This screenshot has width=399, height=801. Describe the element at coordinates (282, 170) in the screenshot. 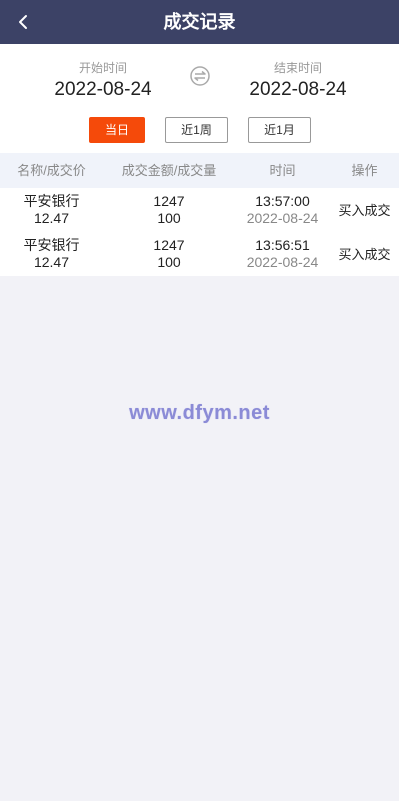

I see `header-time: 时间` at that location.